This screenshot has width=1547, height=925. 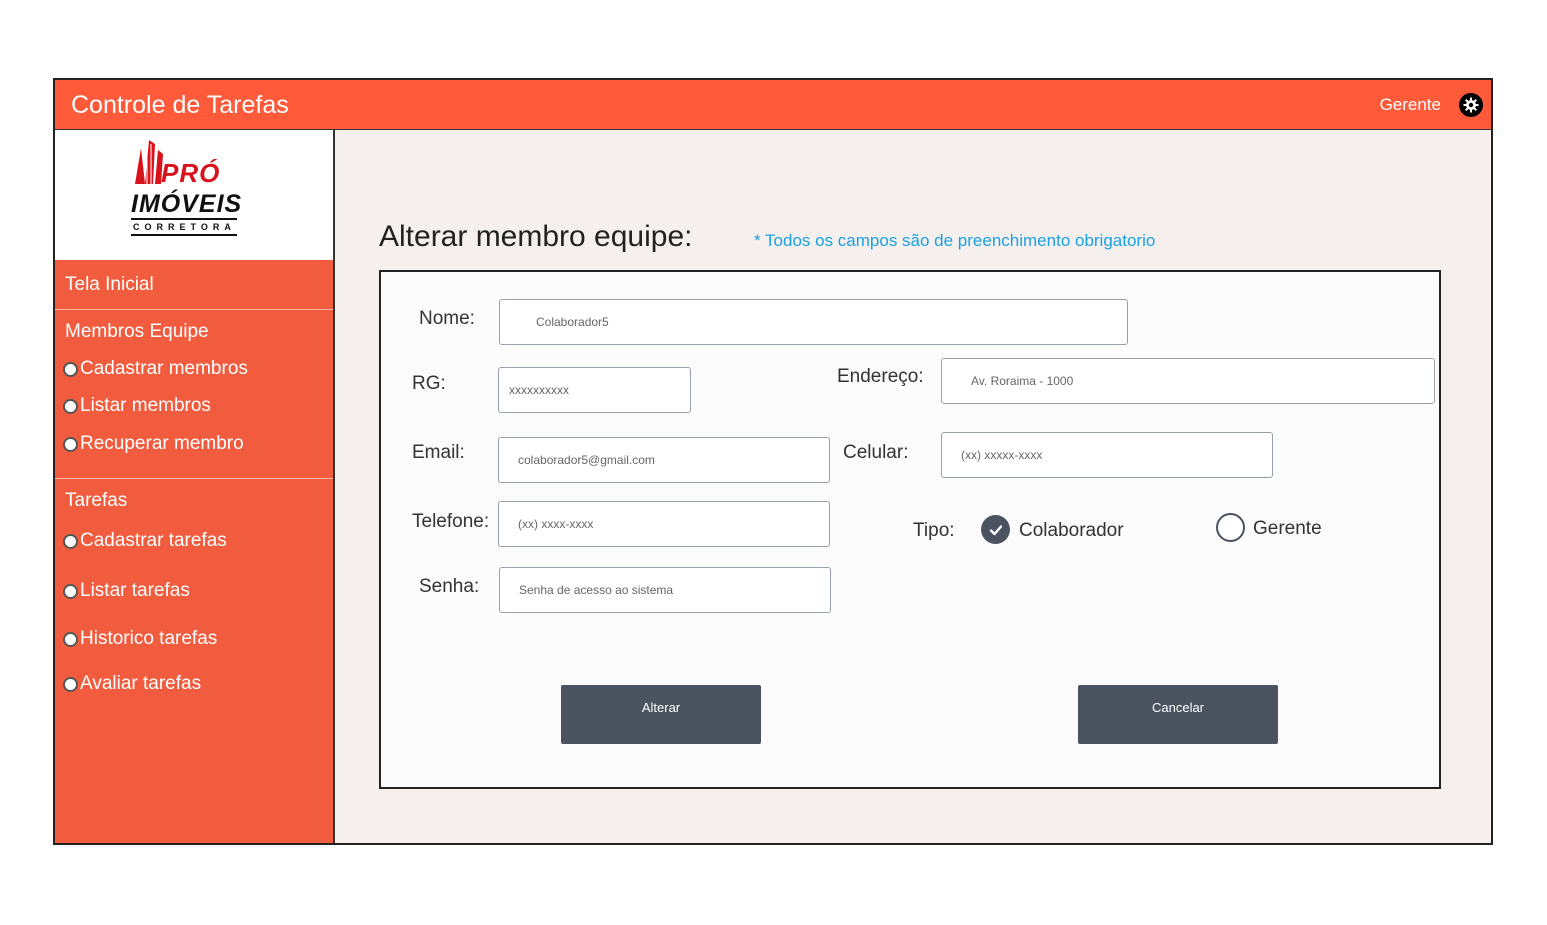 What do you see at coordinates (429, 383) in the screenshot?
I see `rg-label: RG:` at bounding box center [429, 383].